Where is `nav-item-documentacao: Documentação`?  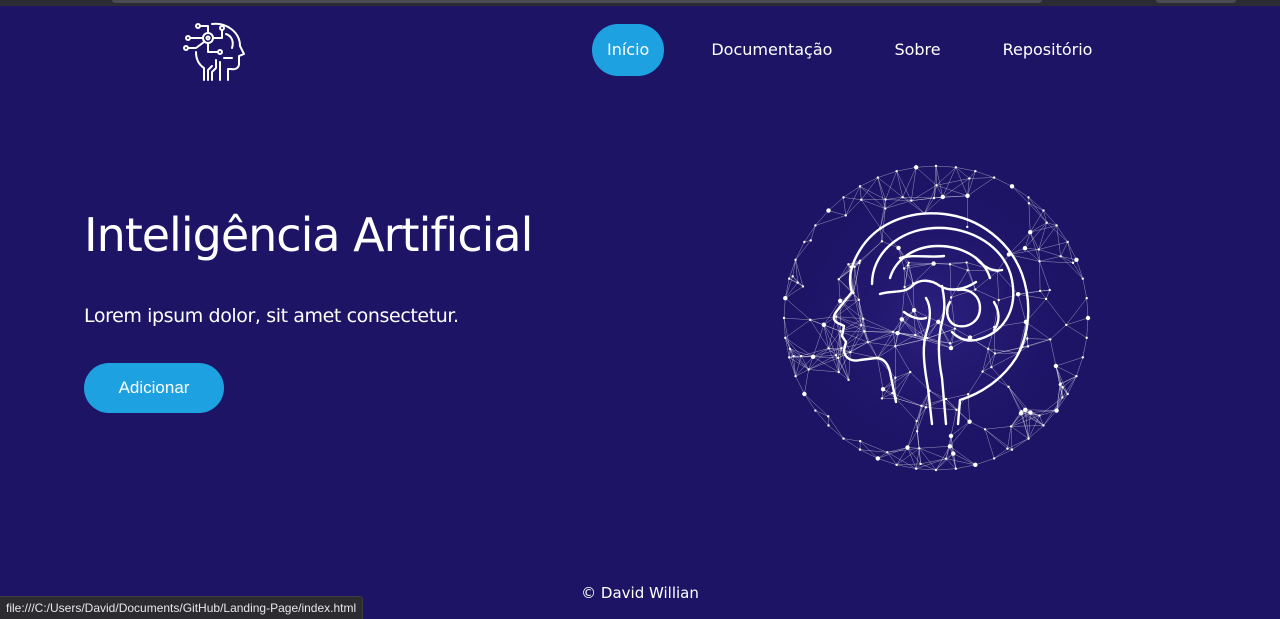 nav-item-documentacao: Documentação is located at coordinates (771, 50).